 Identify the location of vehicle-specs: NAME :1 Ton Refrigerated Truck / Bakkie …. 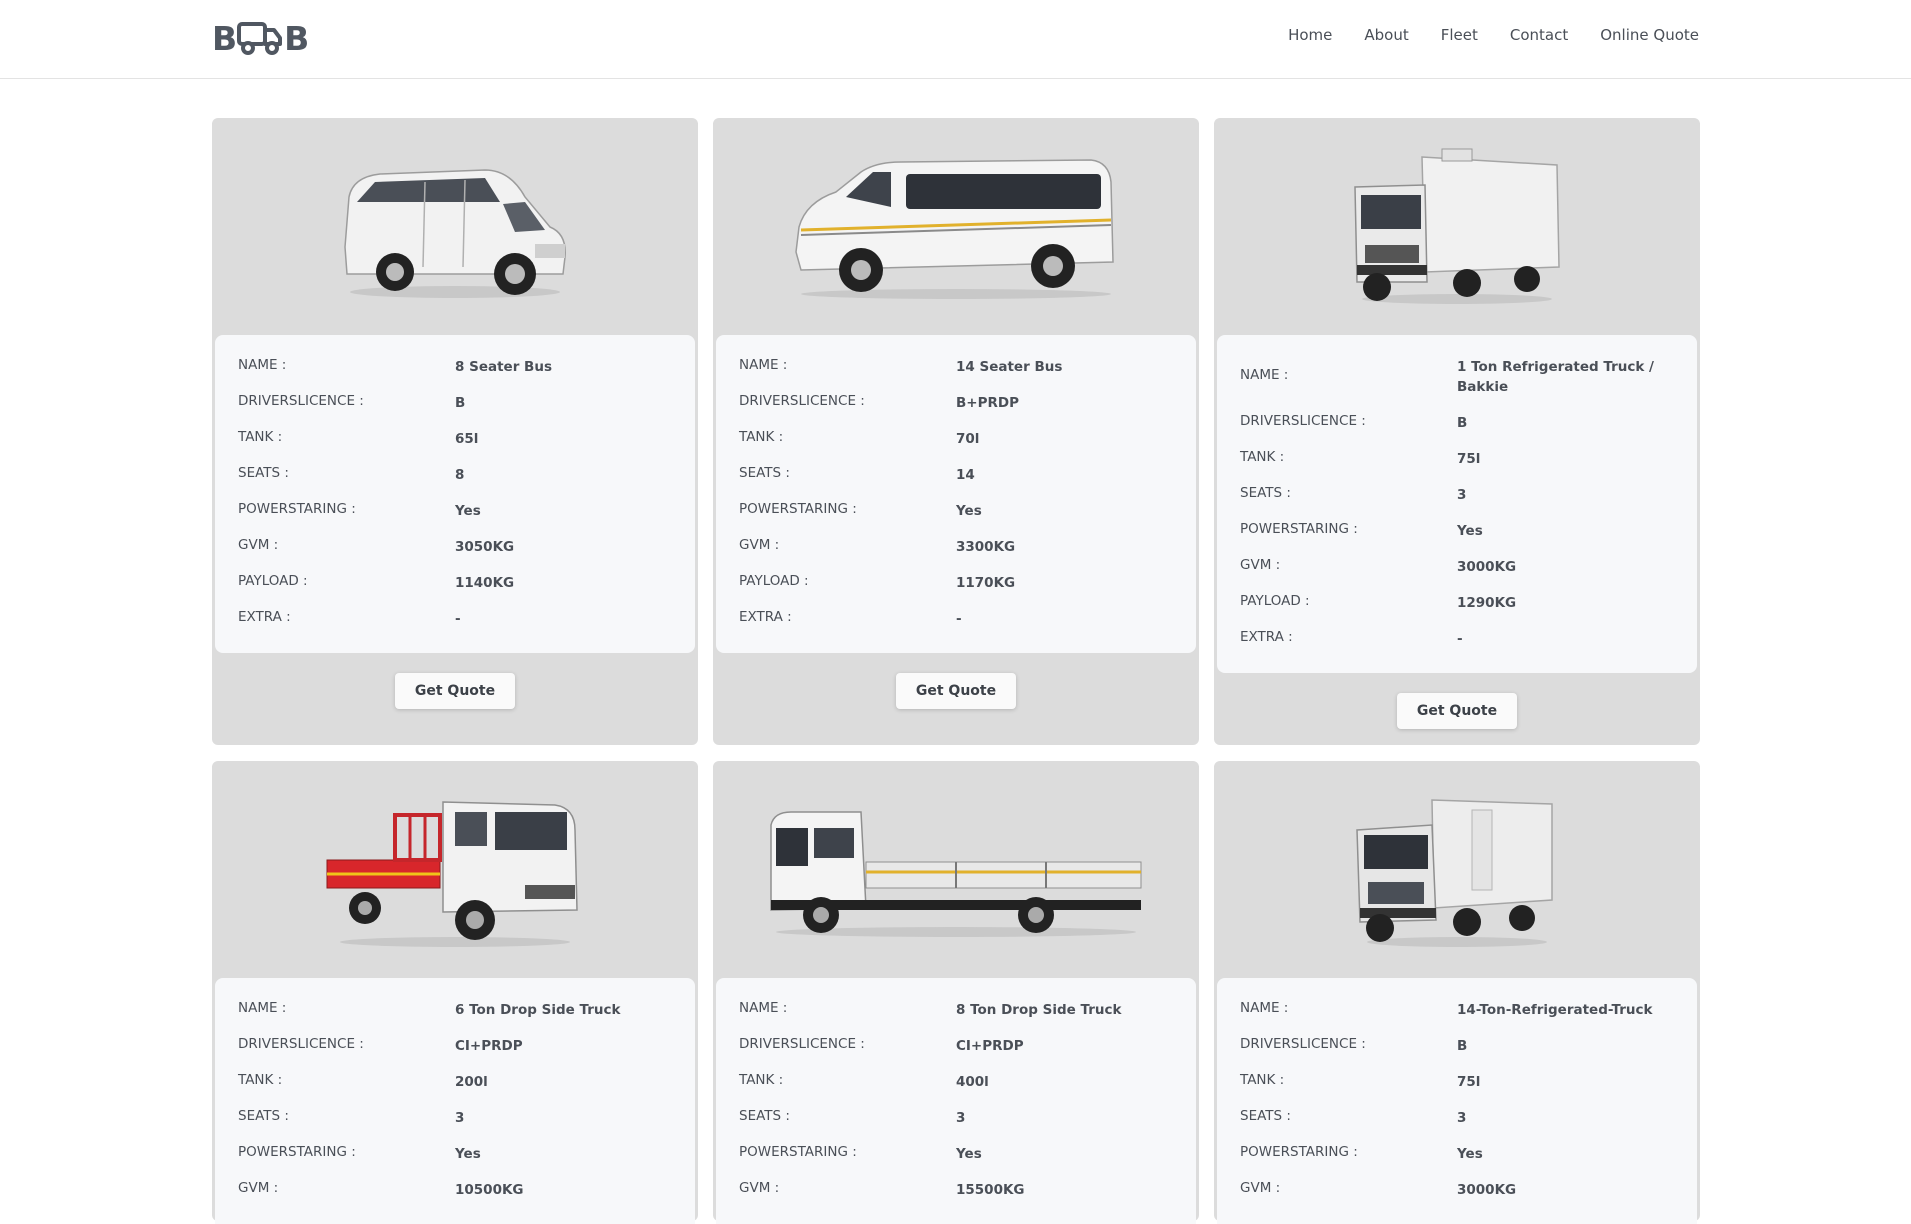
(1457, 504).